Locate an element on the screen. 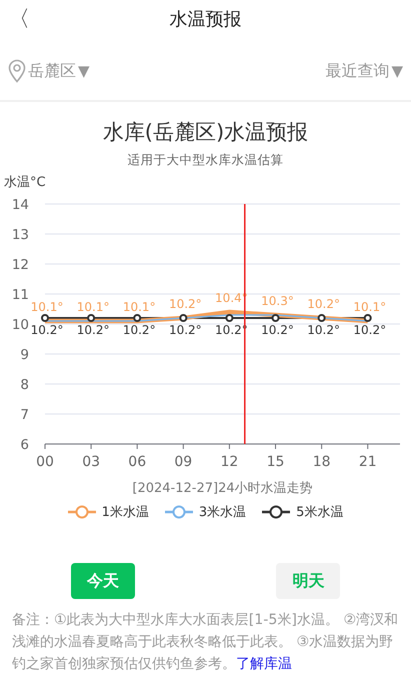 The width and height of the screenshot is (411, 683). x-tick-label: 18 is located at coordinates (321, 462).